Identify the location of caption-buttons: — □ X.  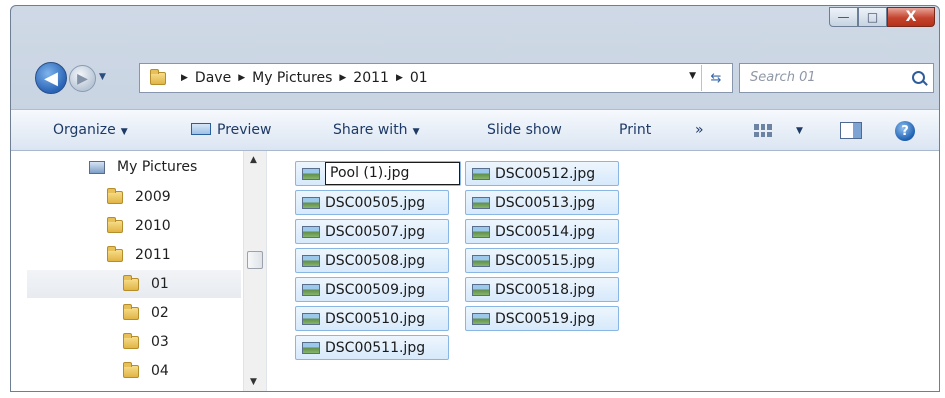
(882, 17).